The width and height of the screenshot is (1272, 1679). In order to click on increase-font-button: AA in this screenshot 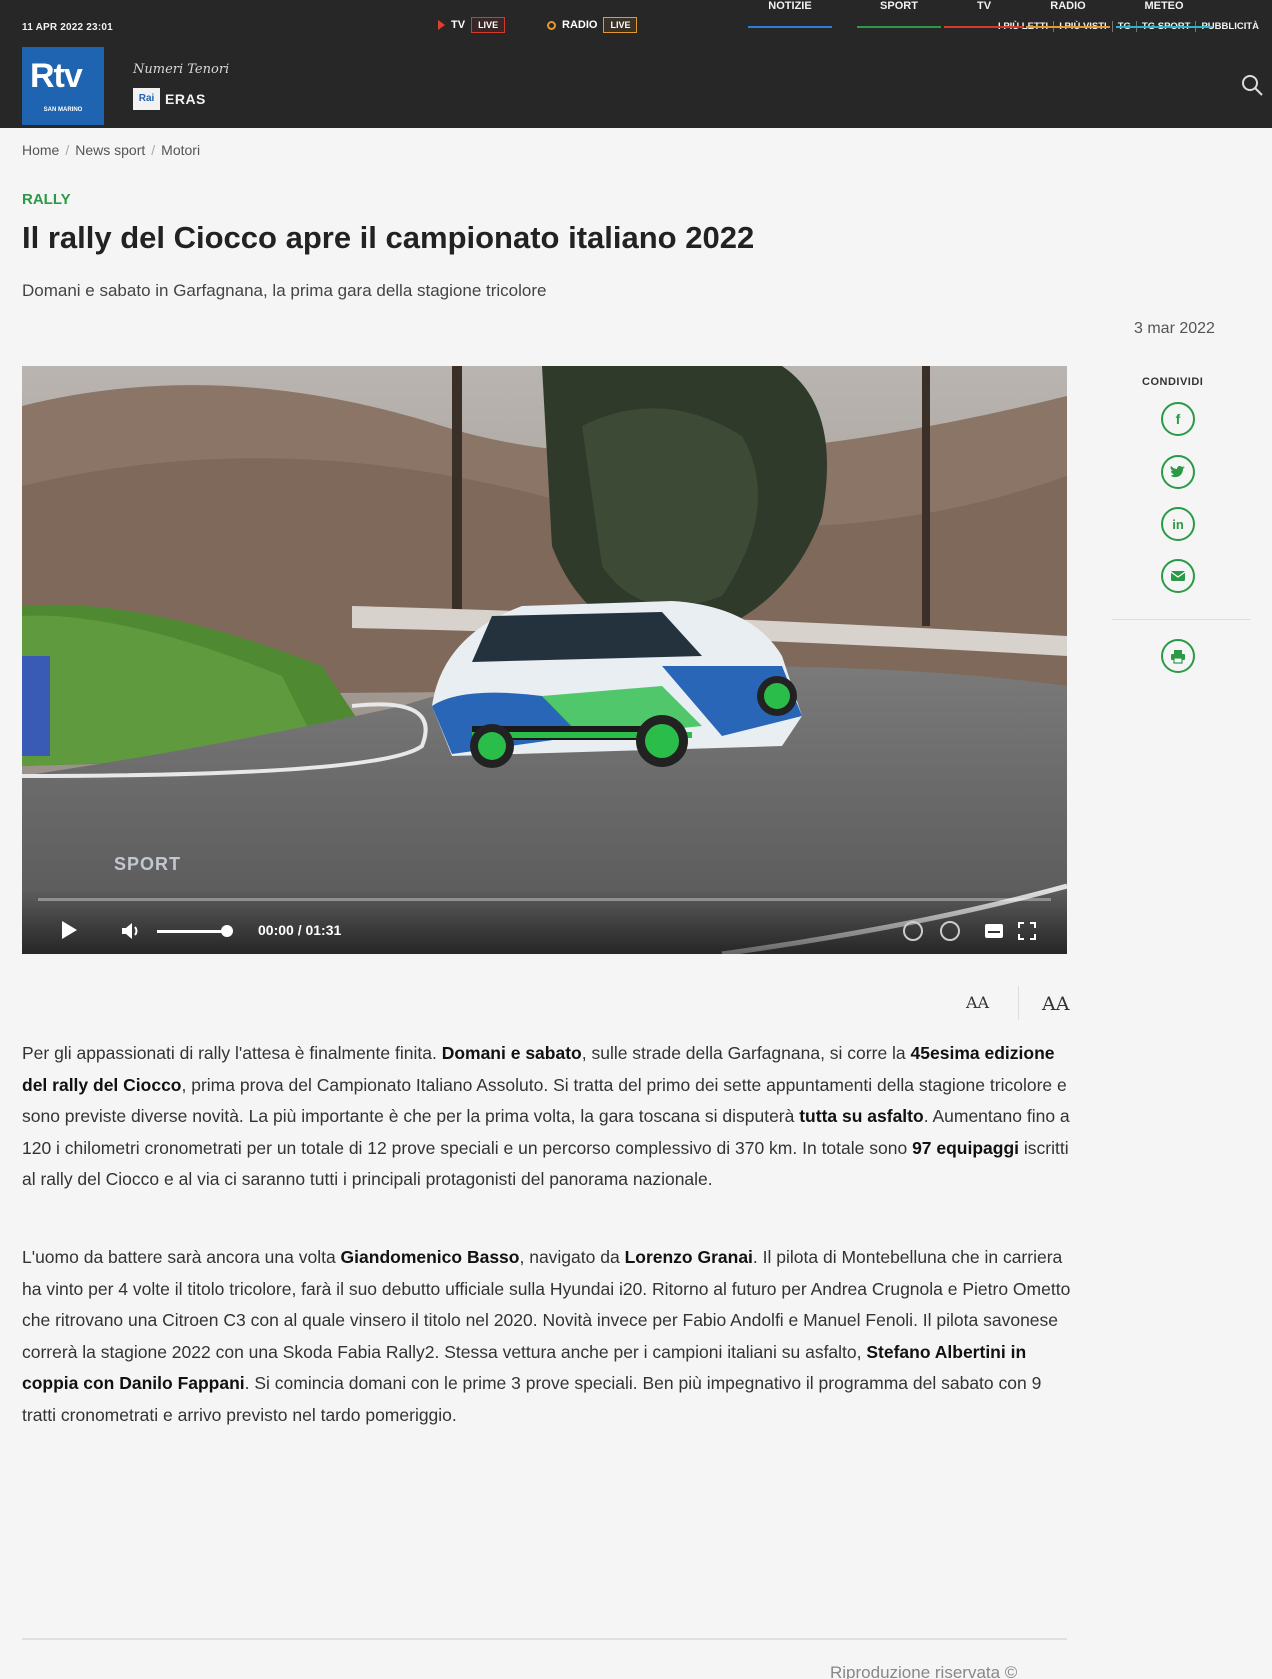, I will do `click(1055, 1004)`.